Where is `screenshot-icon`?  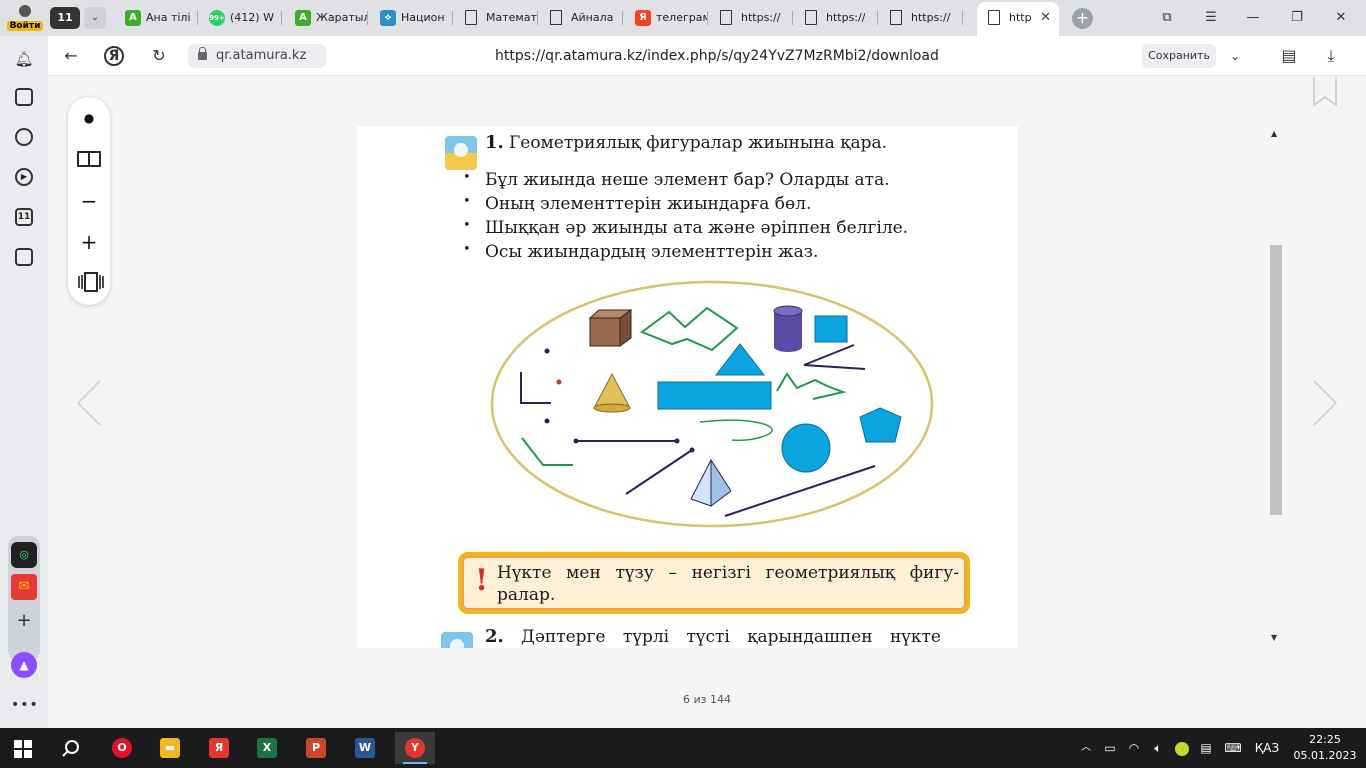
screenshot-icon is located at coordinates (24, 257).